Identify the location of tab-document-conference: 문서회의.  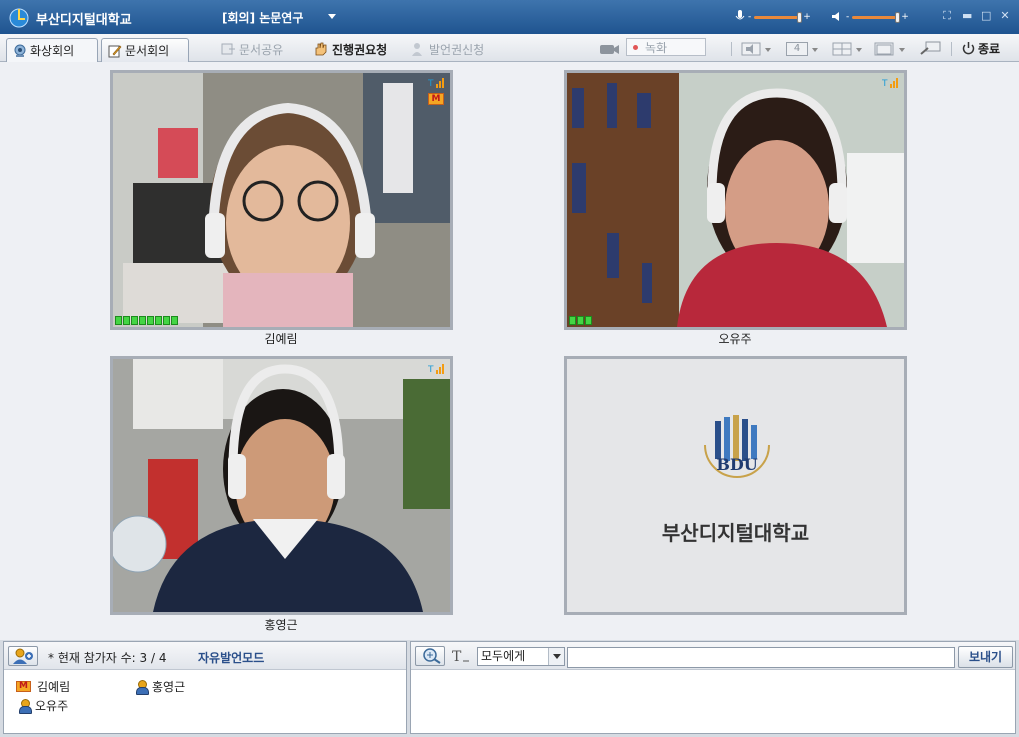
(145, 50).